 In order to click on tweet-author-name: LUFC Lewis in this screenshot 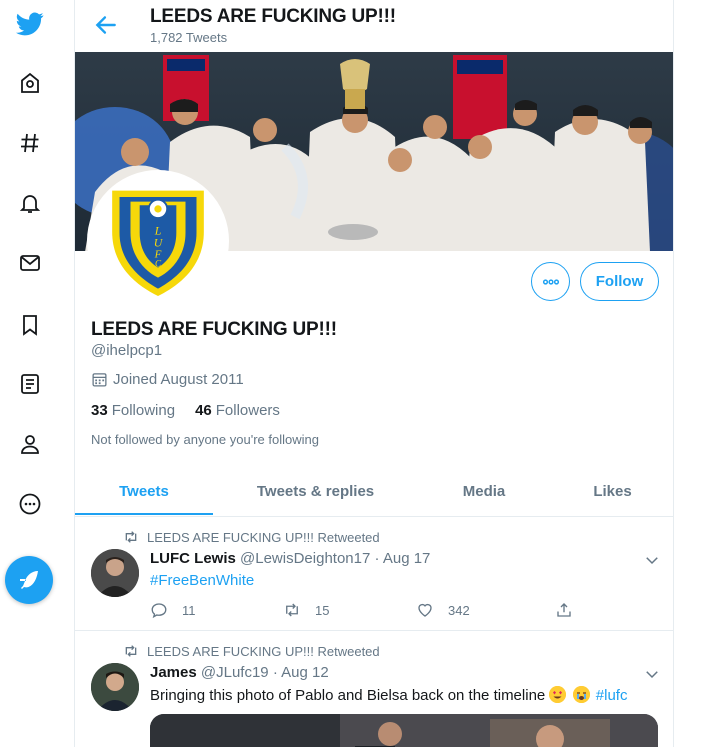, I will do `click(193, 558)`.